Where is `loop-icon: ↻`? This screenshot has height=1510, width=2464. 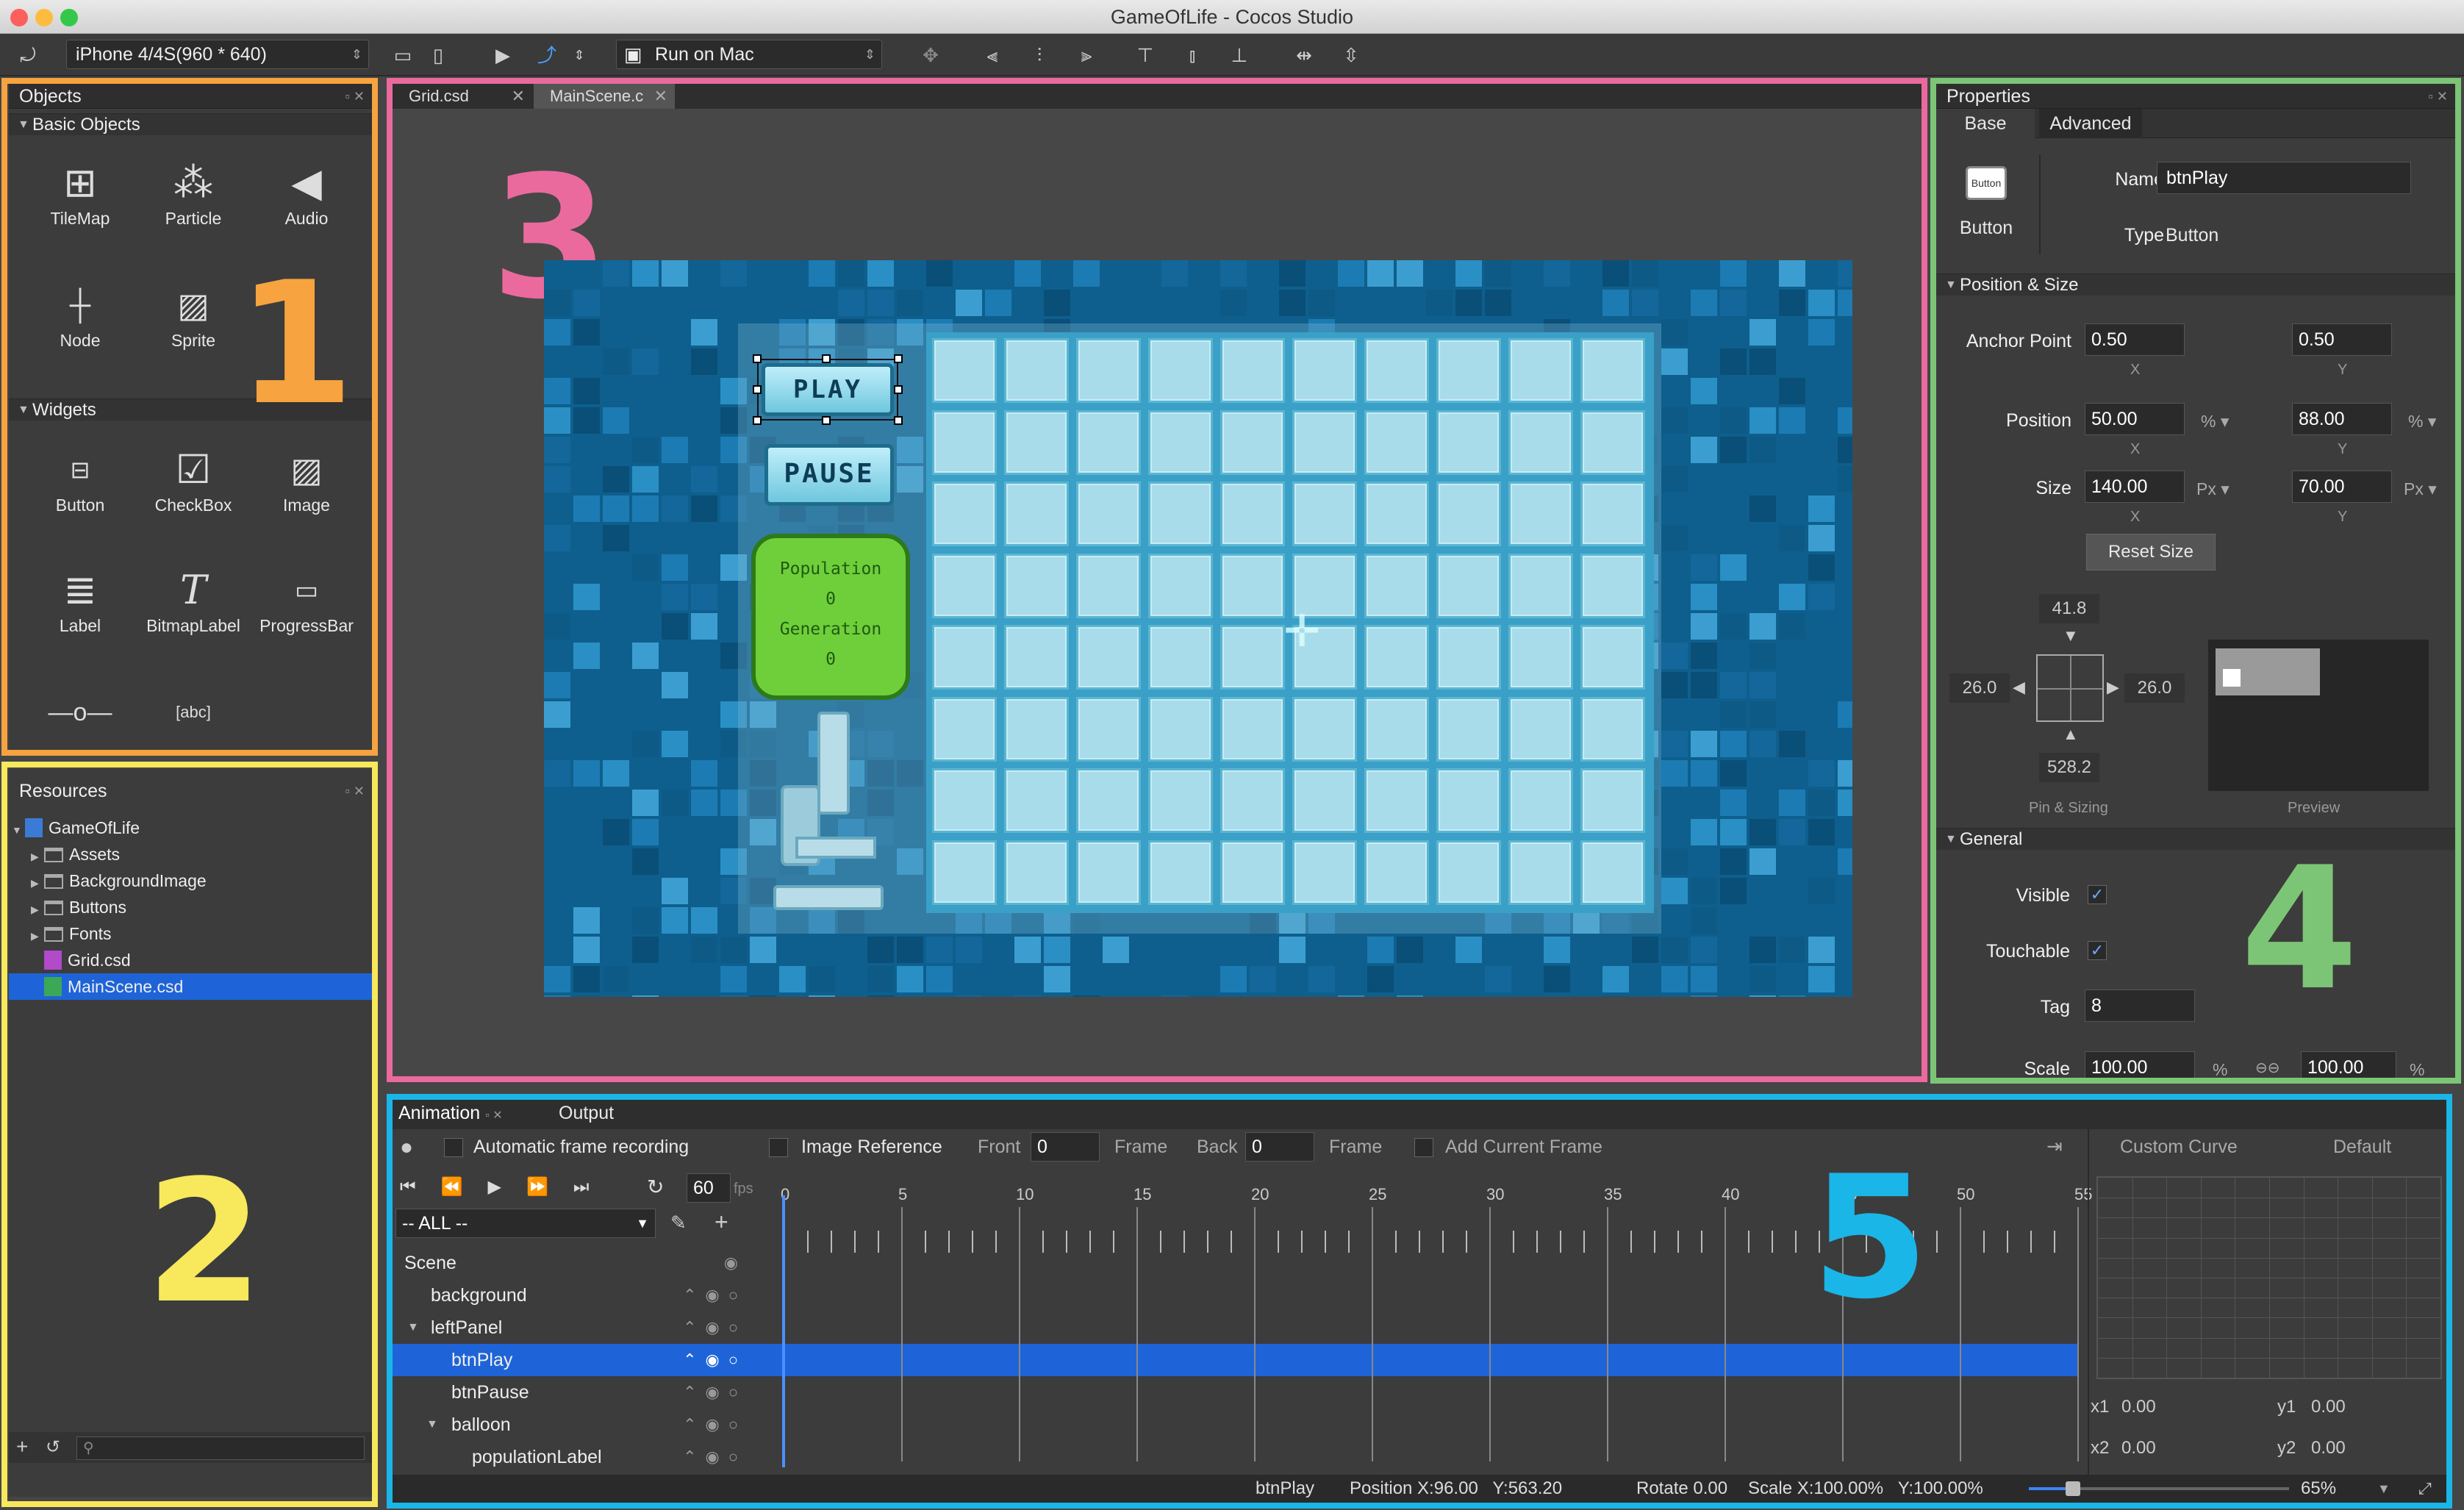 loop-icon: ↻ is located at coordinates (656, 1187).